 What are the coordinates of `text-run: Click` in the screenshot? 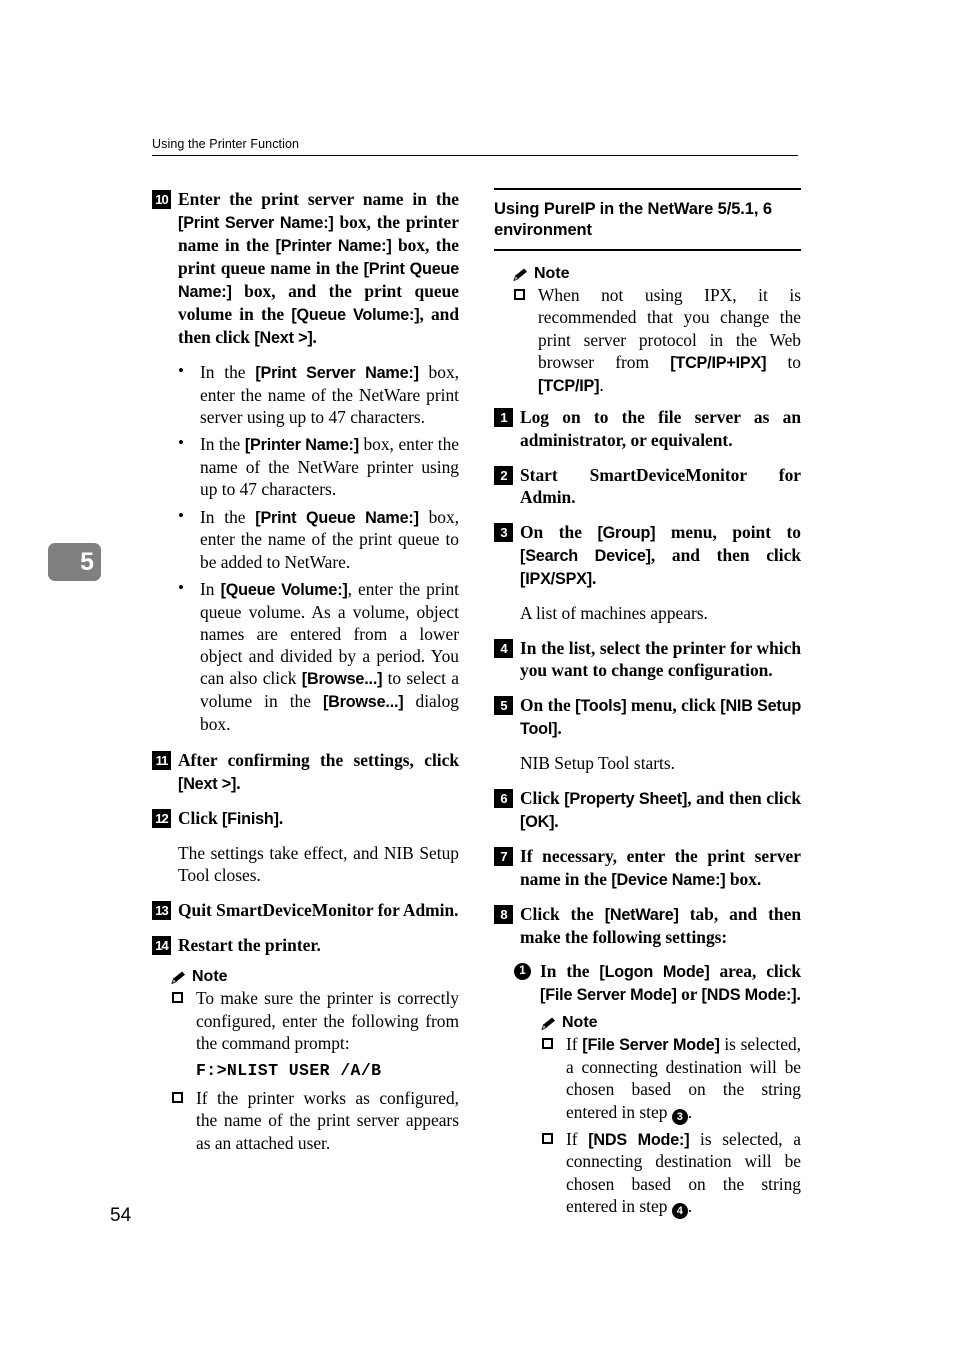 It's located at (542, 797).